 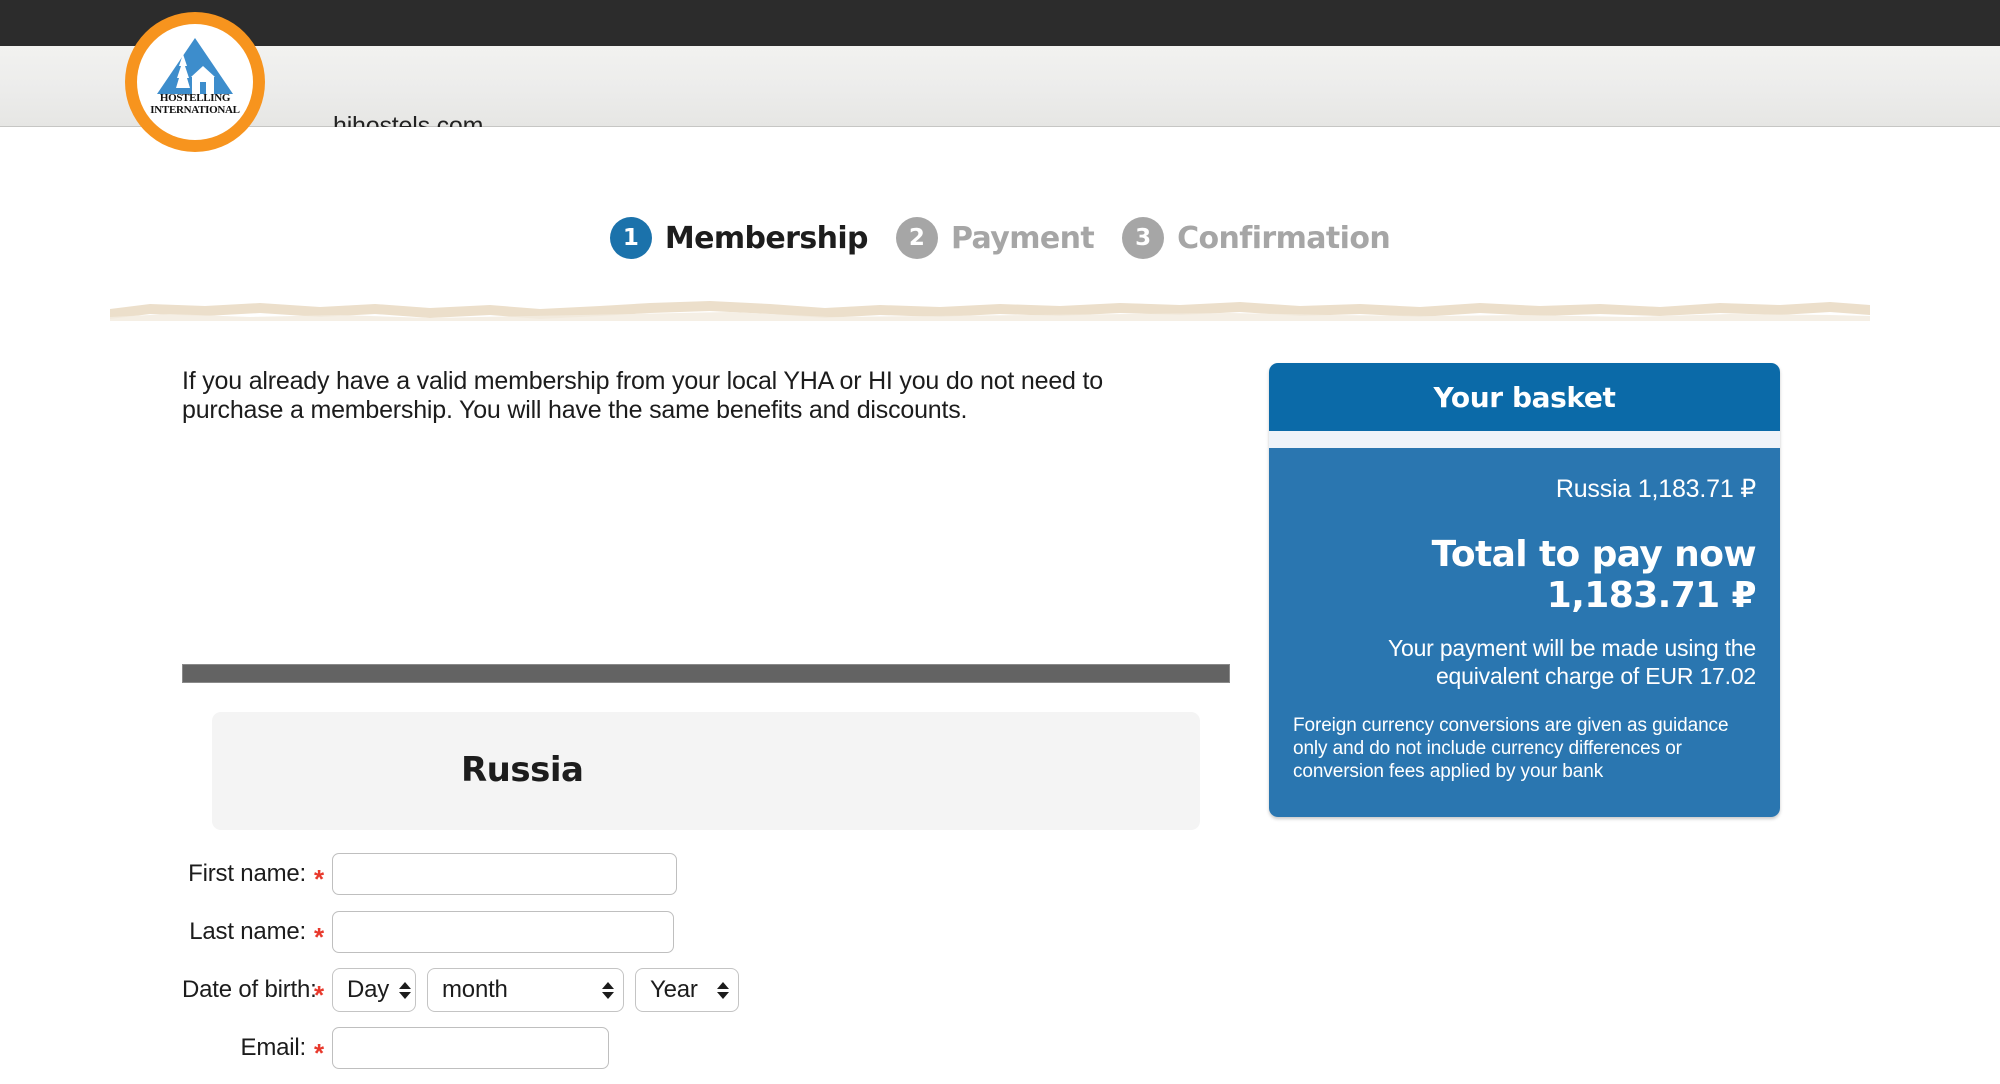 I want to click on step-payment: 2 Payment, so click(x=995, y=238).